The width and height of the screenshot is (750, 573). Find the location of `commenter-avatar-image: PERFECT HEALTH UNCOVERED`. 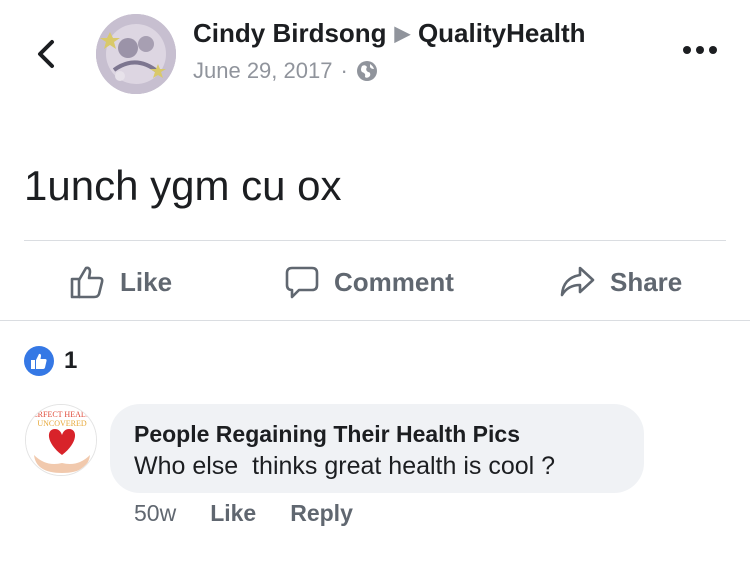

commenter-avatar-image: PERFECT HEALTH UNCOVERED is located at coordinates (61, 440).